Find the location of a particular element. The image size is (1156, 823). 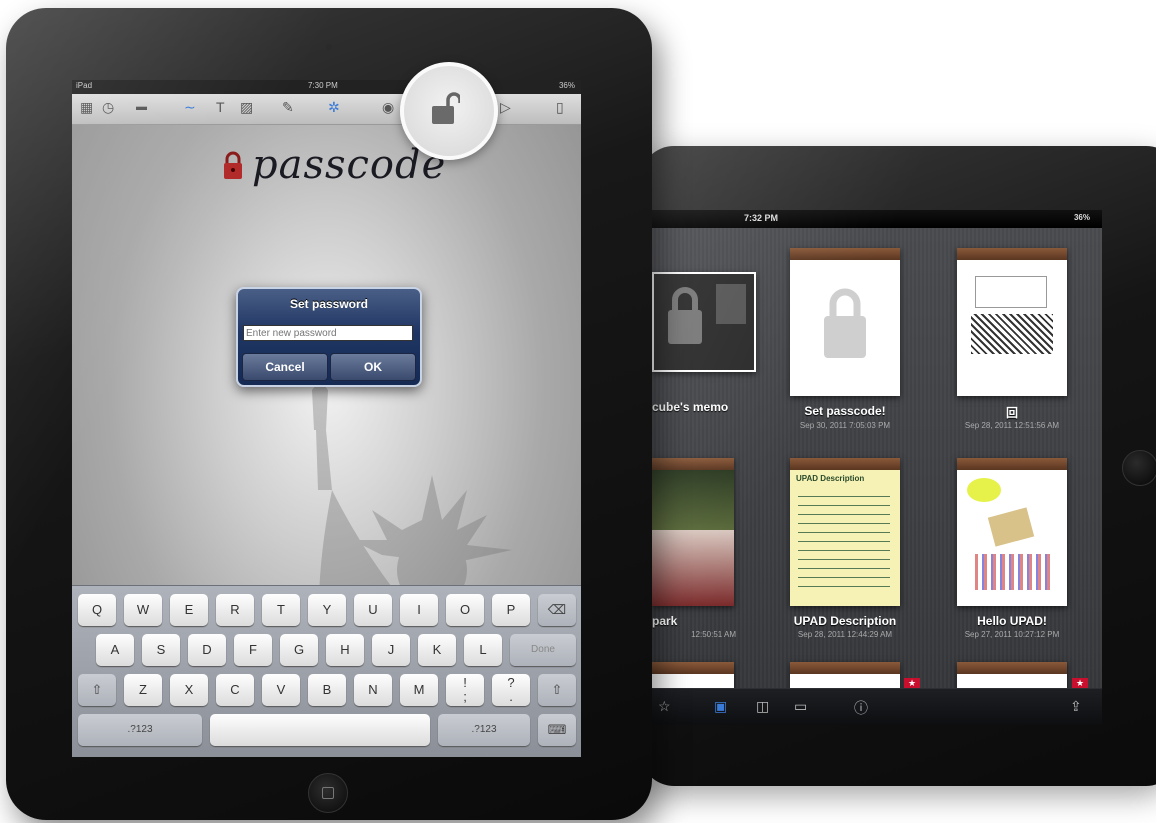

handwritten-lines is located at coordinates (844, 538).